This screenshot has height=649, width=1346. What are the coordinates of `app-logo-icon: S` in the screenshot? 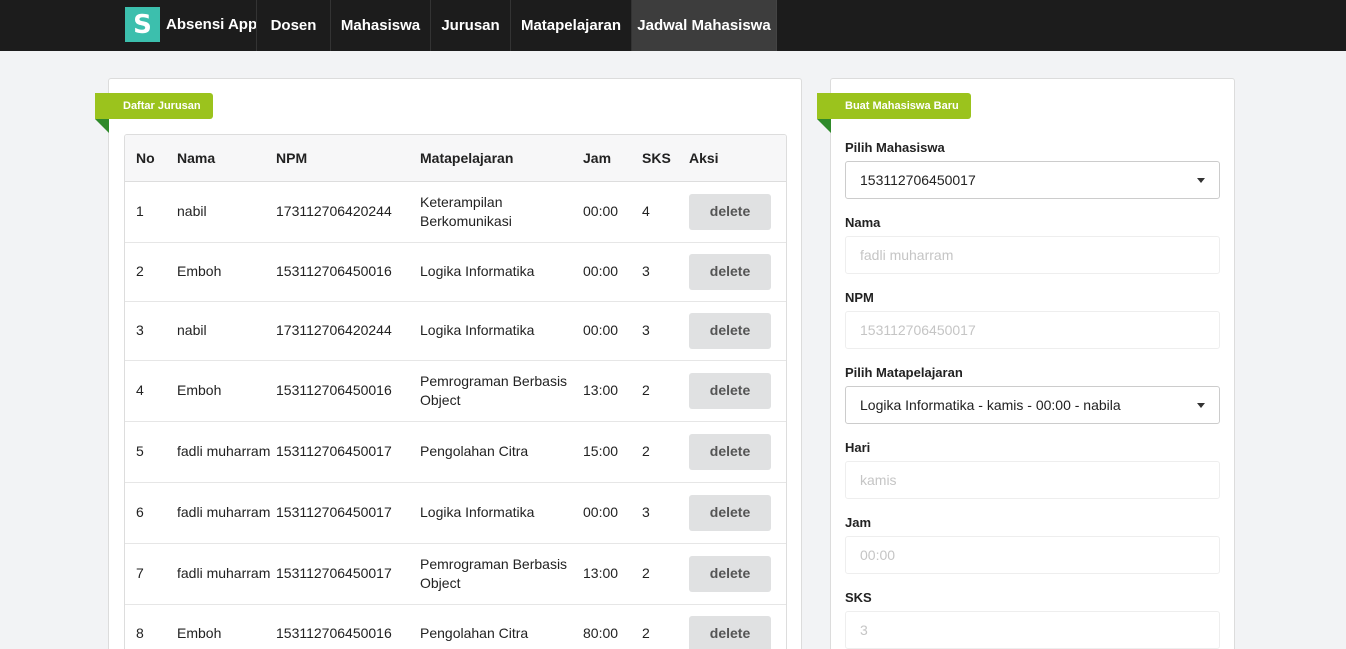 It's located at (142, 24).